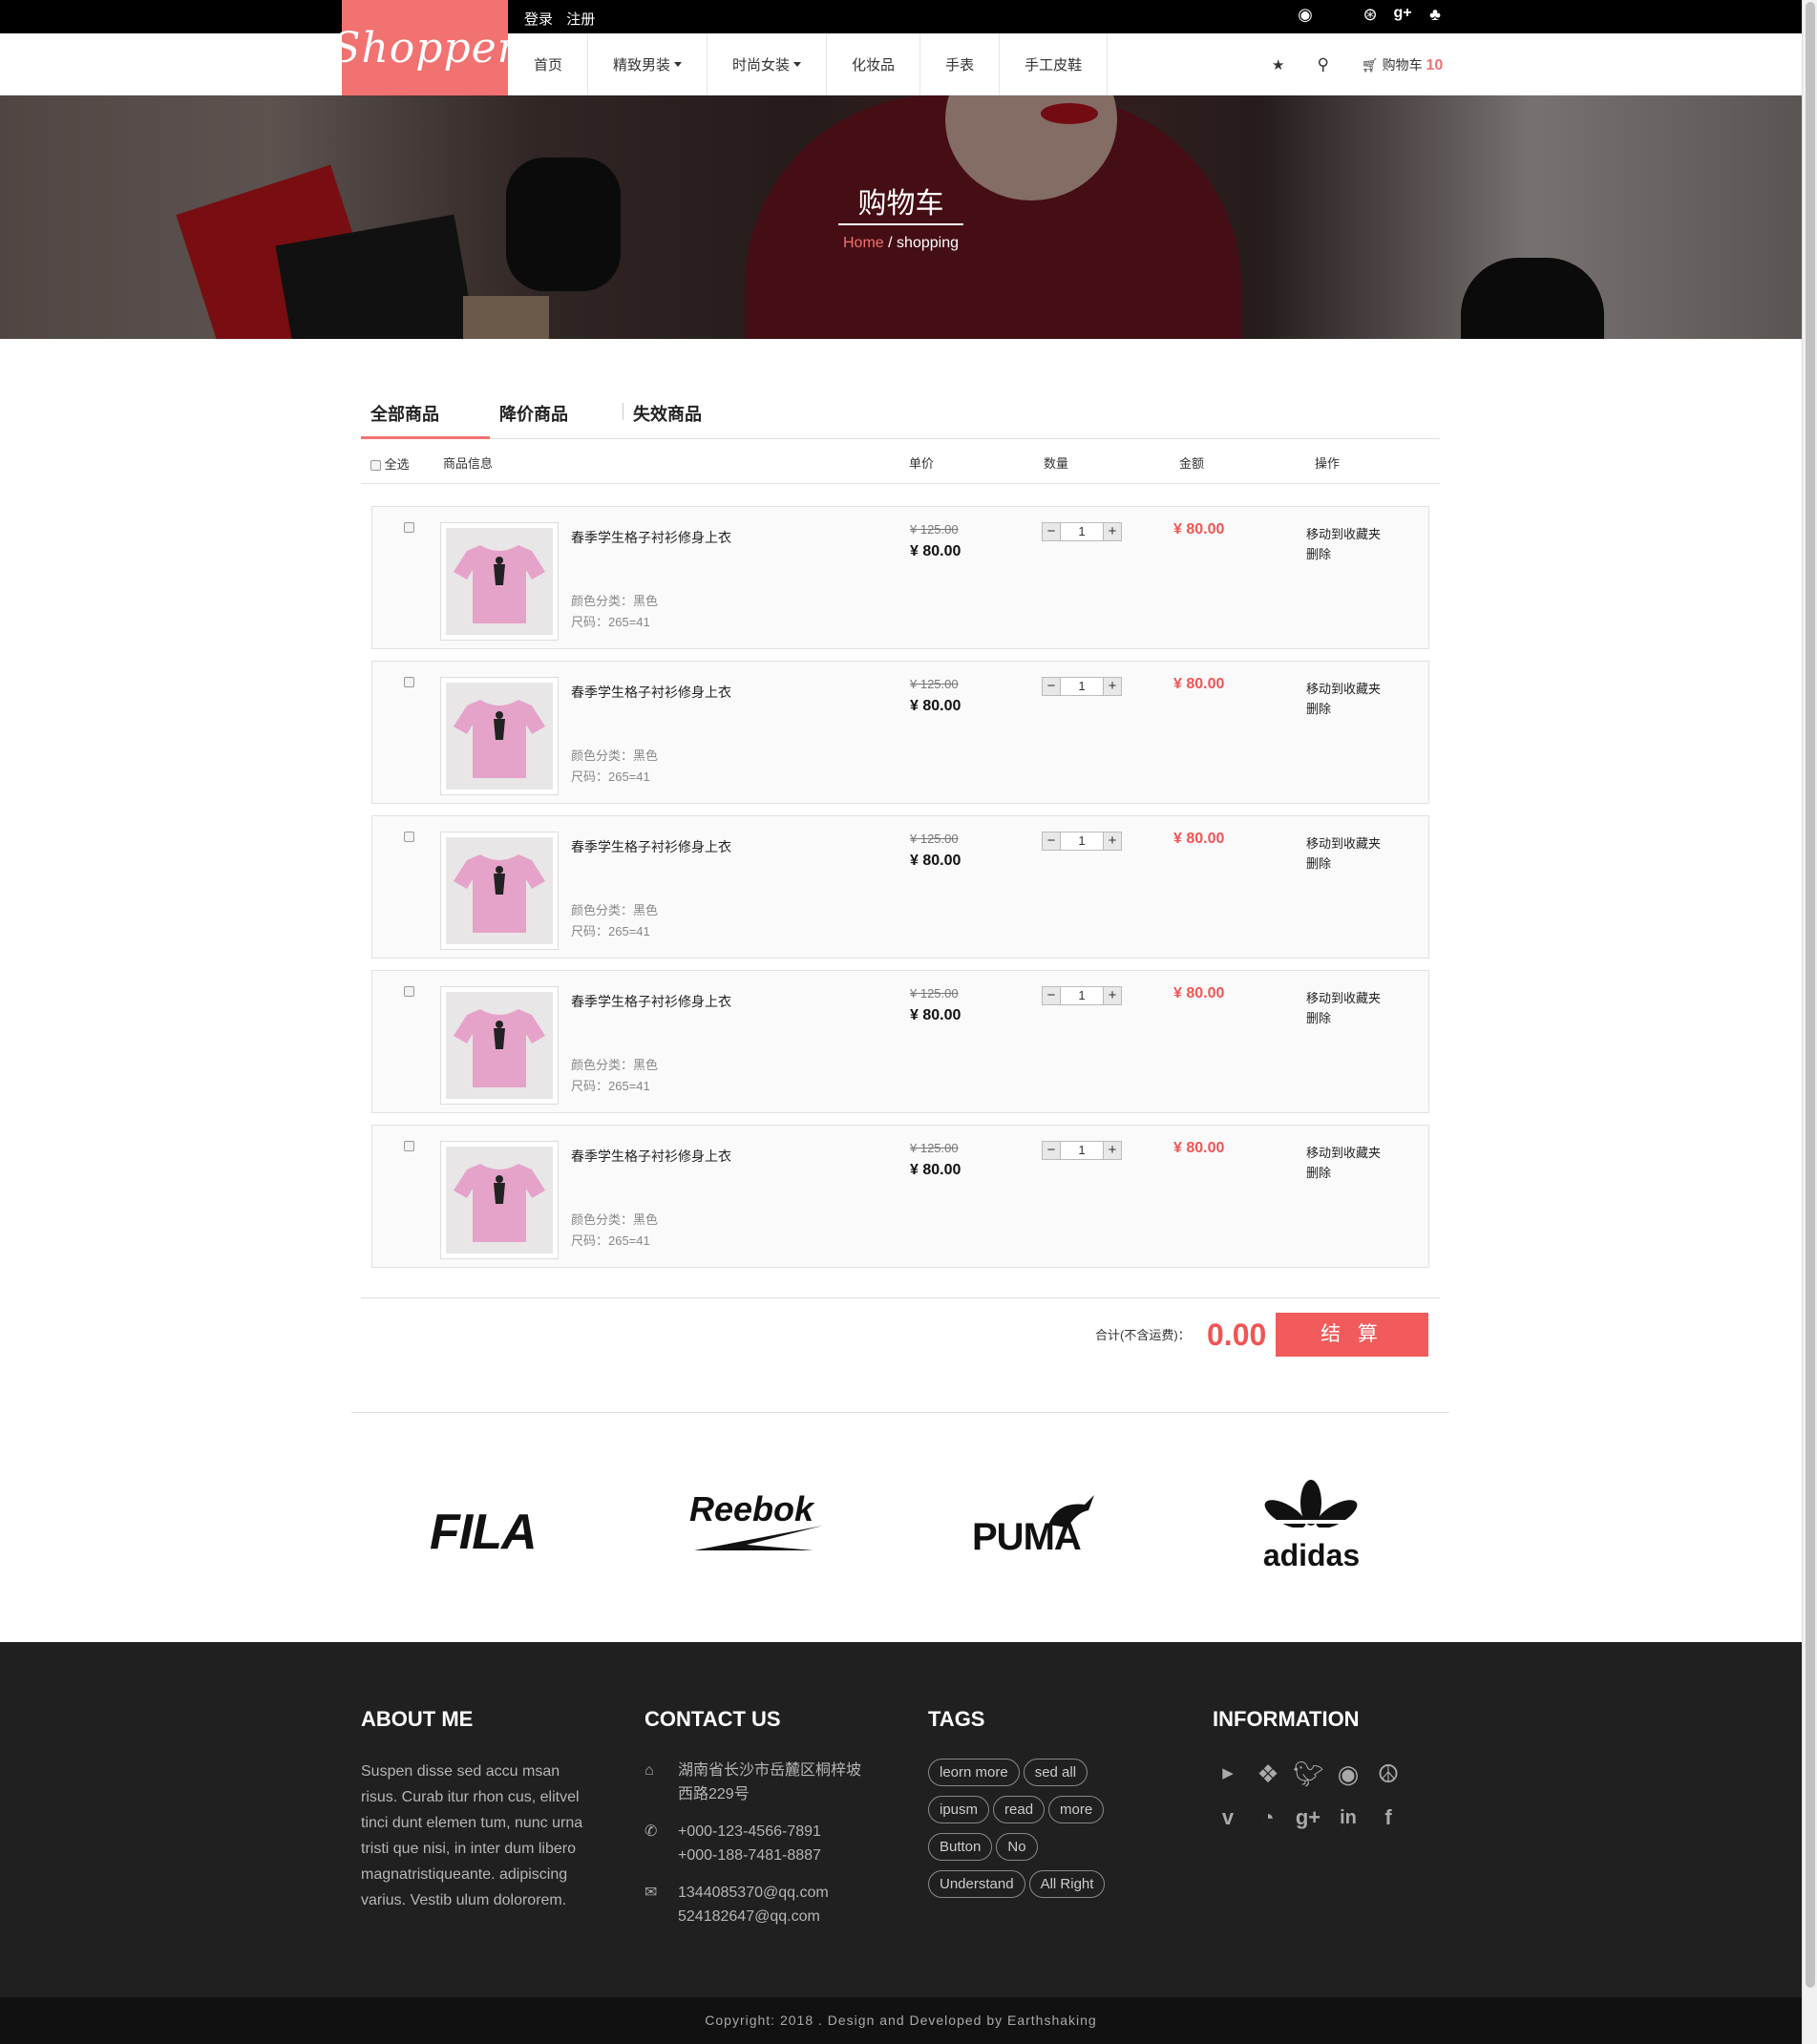 This screenshot has height=2044, width=1817. I want to click on brand-fila: FILA, so click(484, 1532).